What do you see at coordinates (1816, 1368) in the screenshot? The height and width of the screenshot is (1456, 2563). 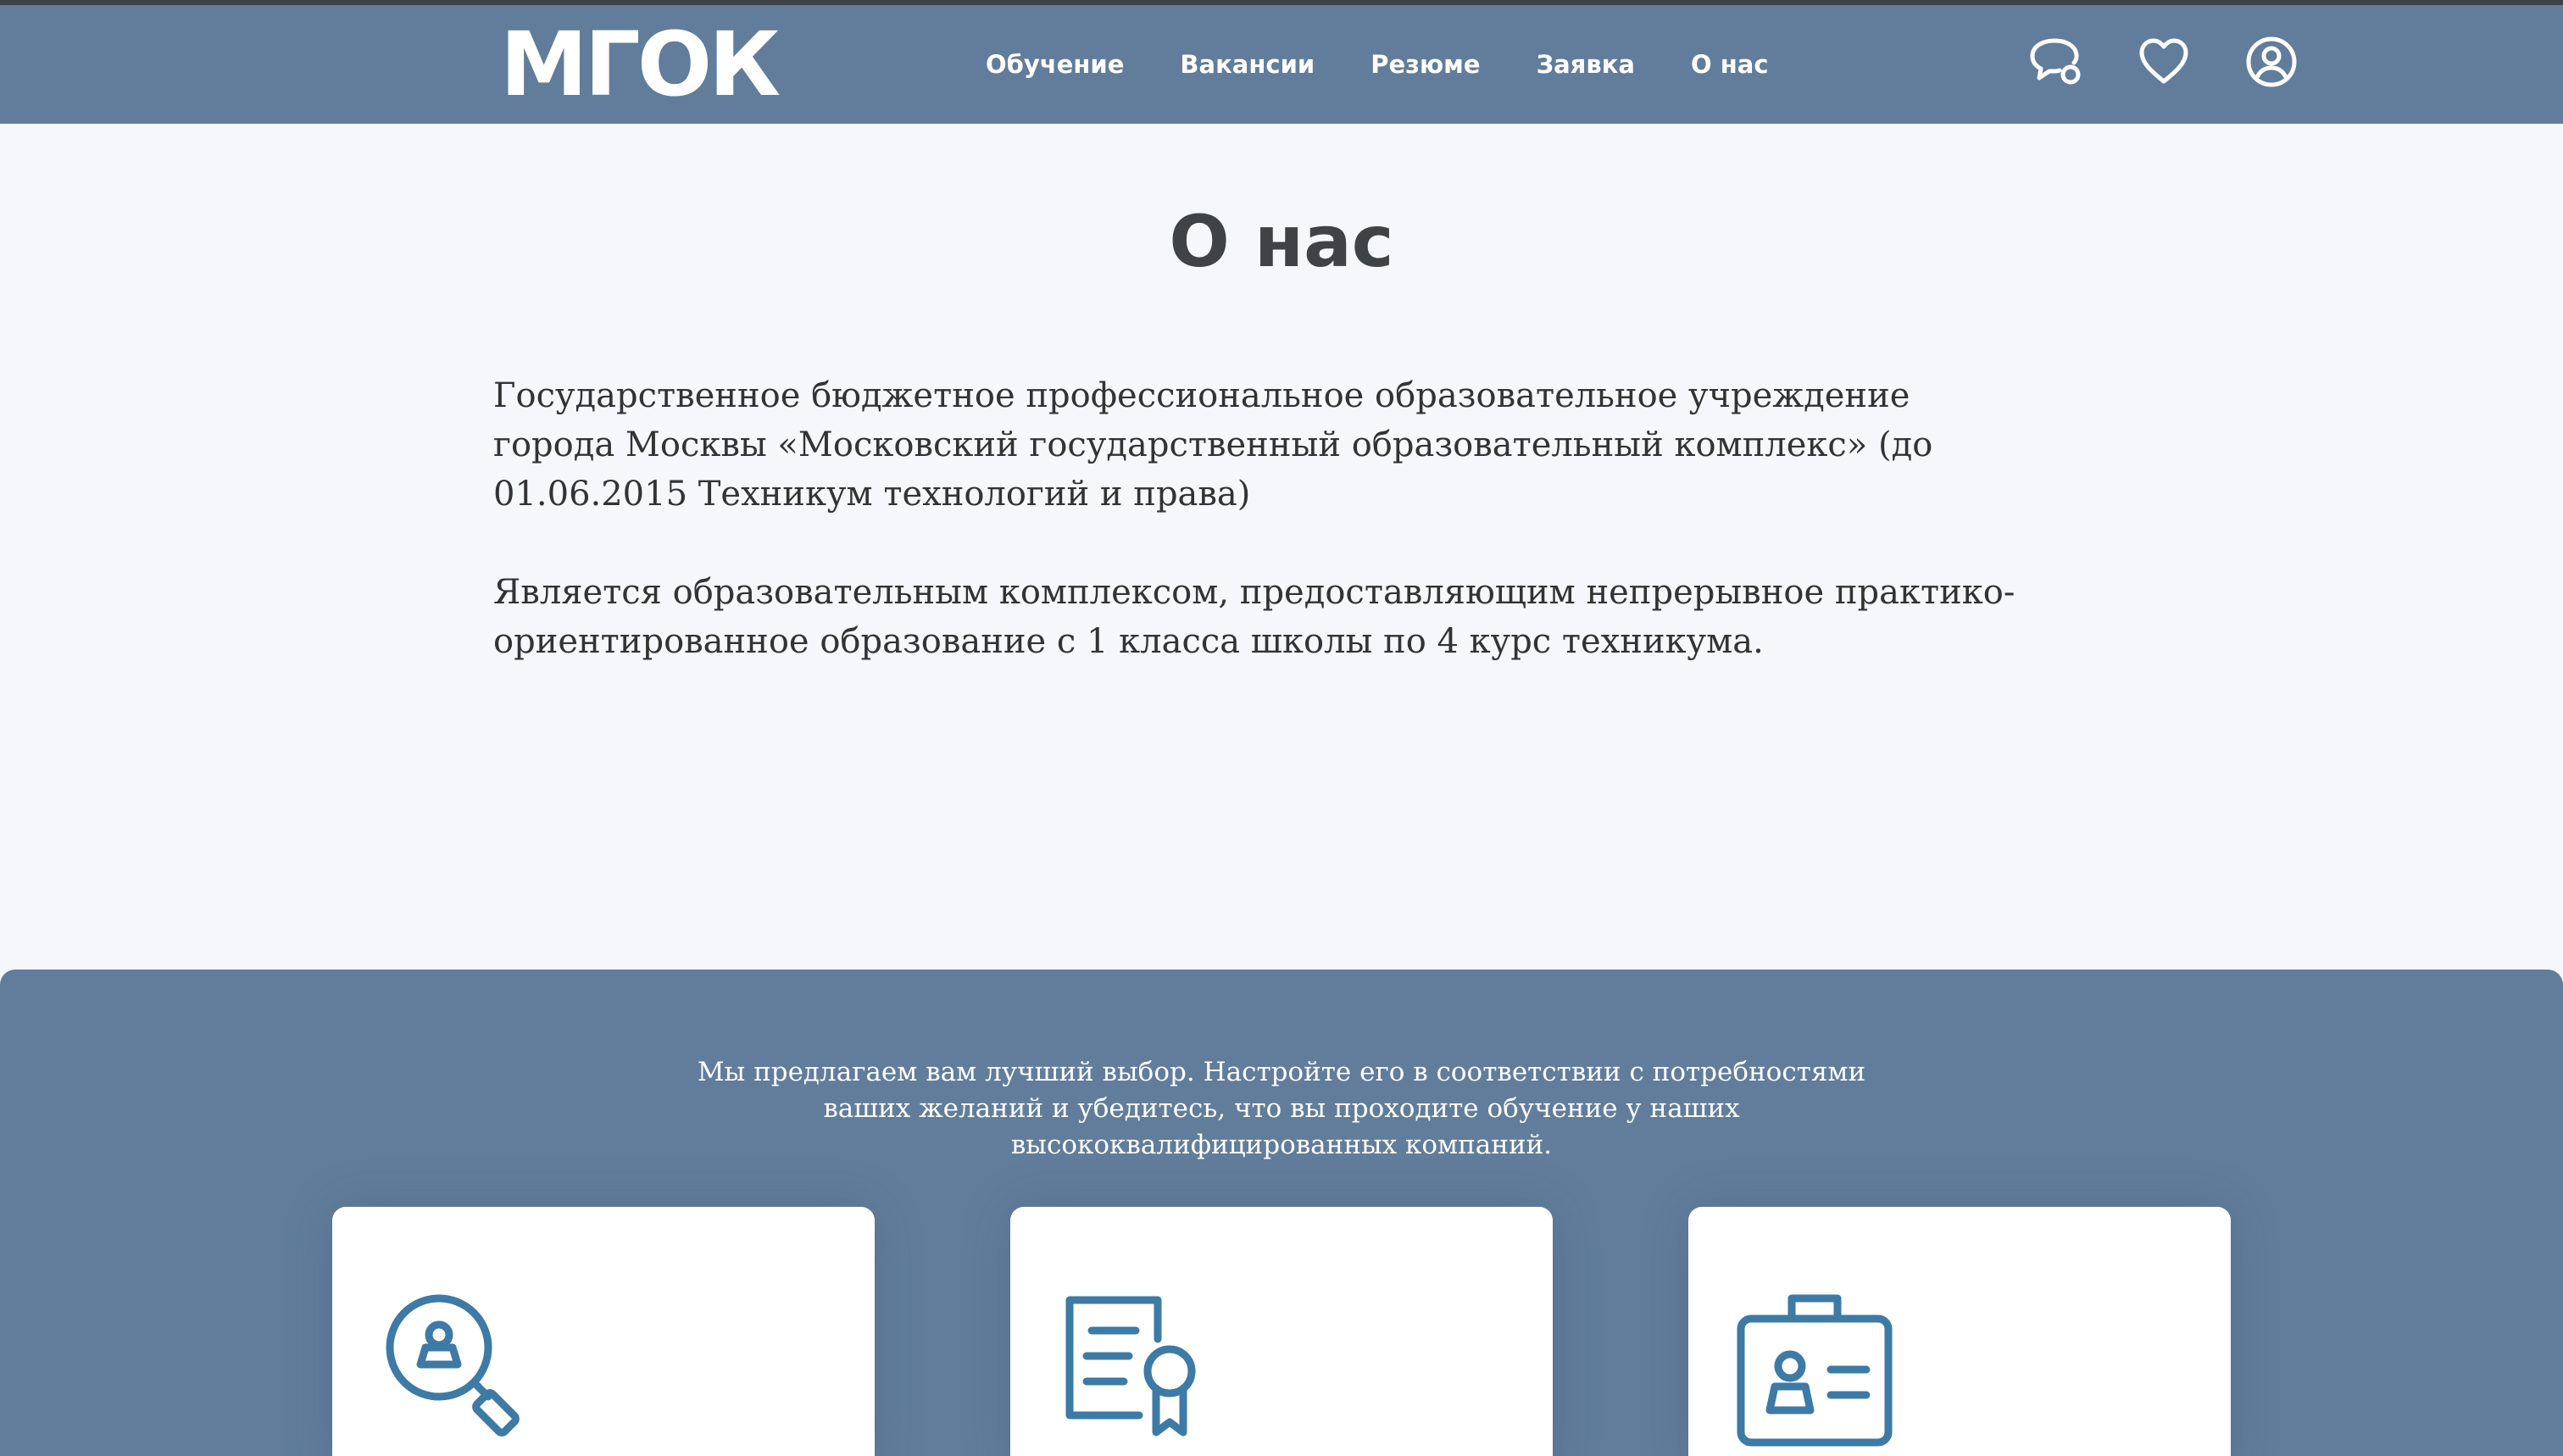 I see `id-badge-icon` at bounding box center [1816, 1368].